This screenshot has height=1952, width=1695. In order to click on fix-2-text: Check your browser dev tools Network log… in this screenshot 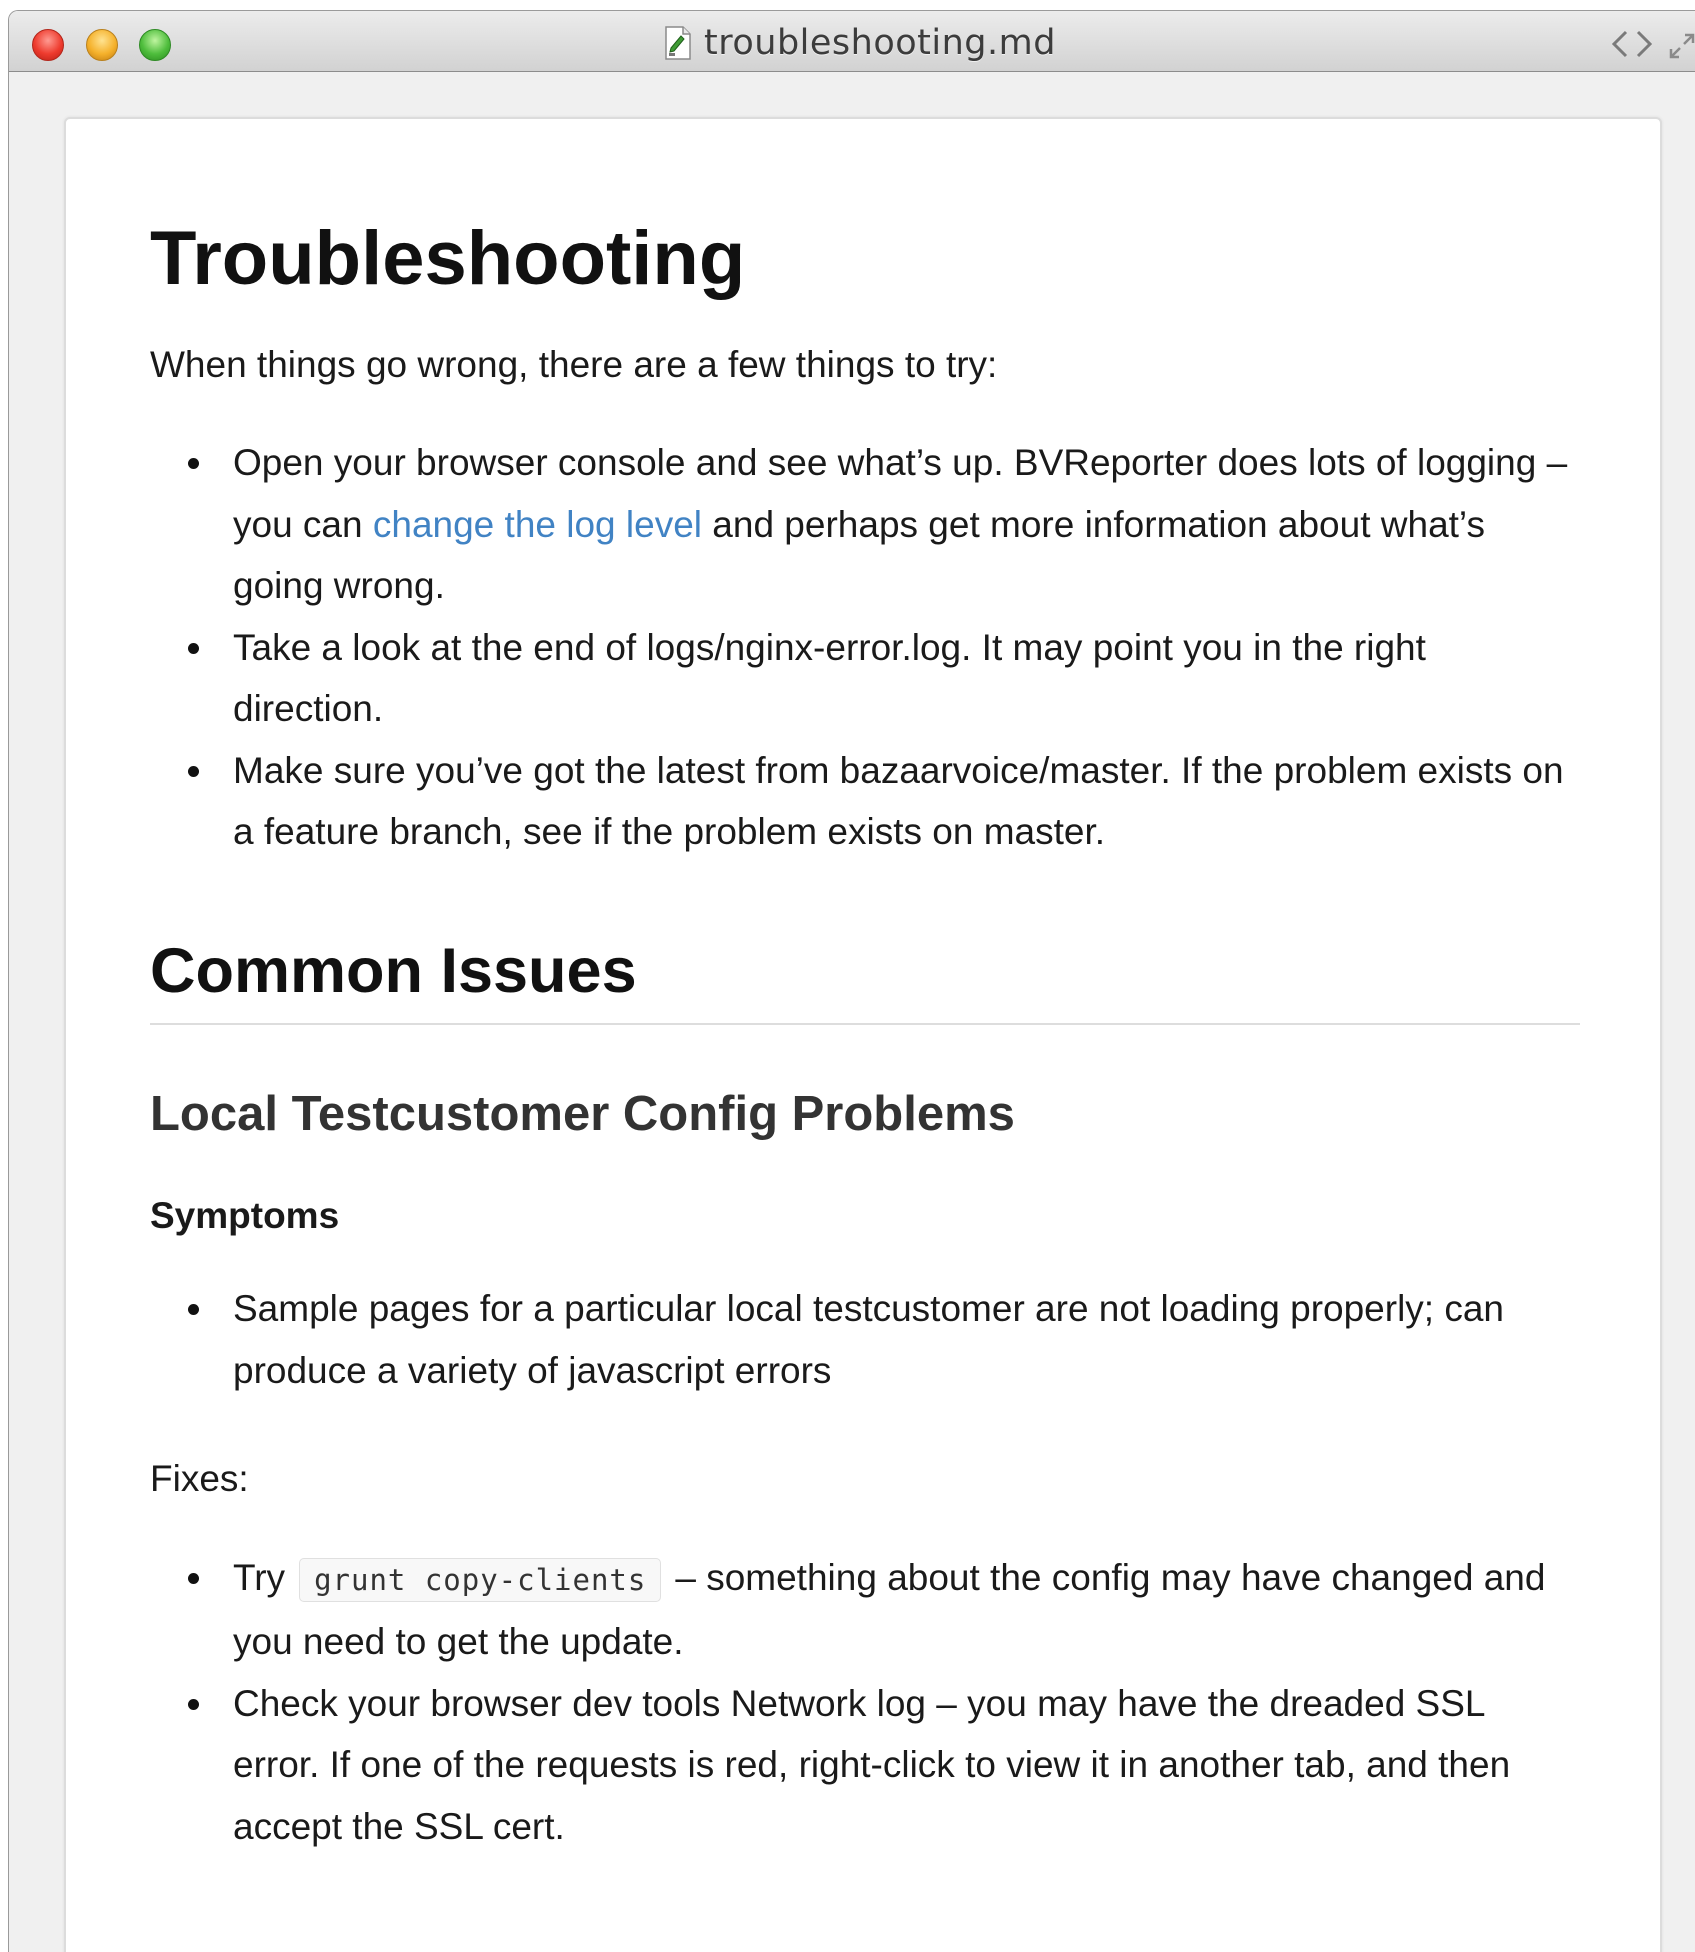, I will do `click(872, 1764)`.